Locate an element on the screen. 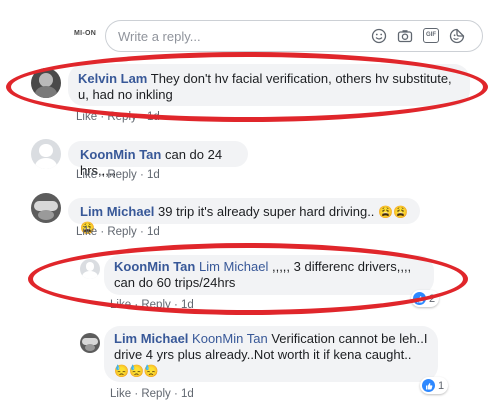 This screenshot has width=497, height=411. reply-author: Lim Michael is located at coordinates (151, 338).